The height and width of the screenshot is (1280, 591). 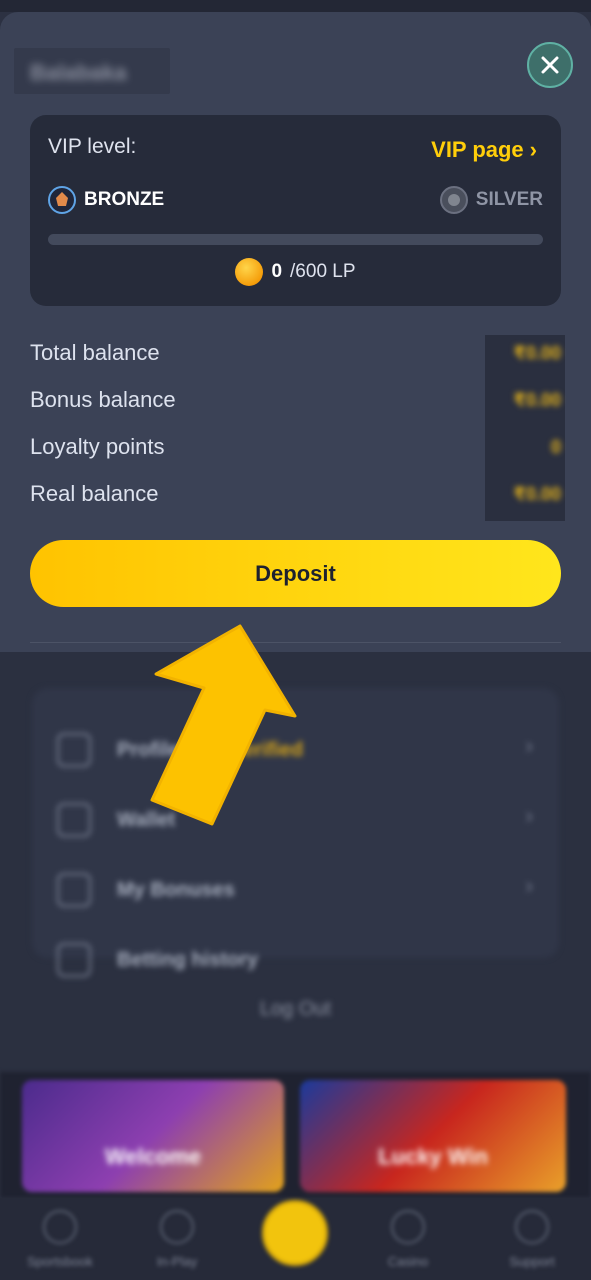 I want to click on promo-banner-text: Lucky Win, so click(x=433, y=1156).